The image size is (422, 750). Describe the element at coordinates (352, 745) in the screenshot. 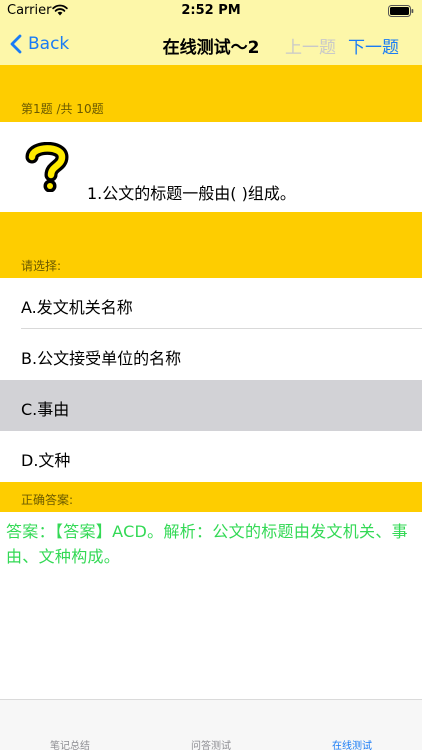

I see `tab-label: 在线测试` at that location.